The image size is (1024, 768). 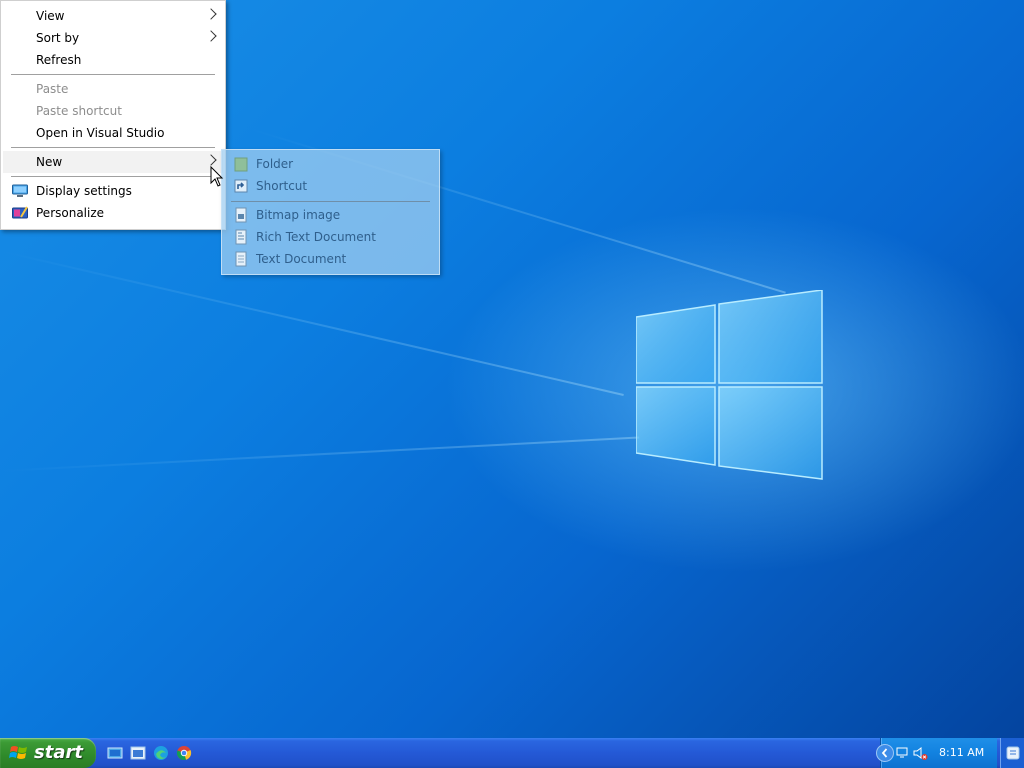 I want to click on menu-item-new: New, so click(x=113, y=162).